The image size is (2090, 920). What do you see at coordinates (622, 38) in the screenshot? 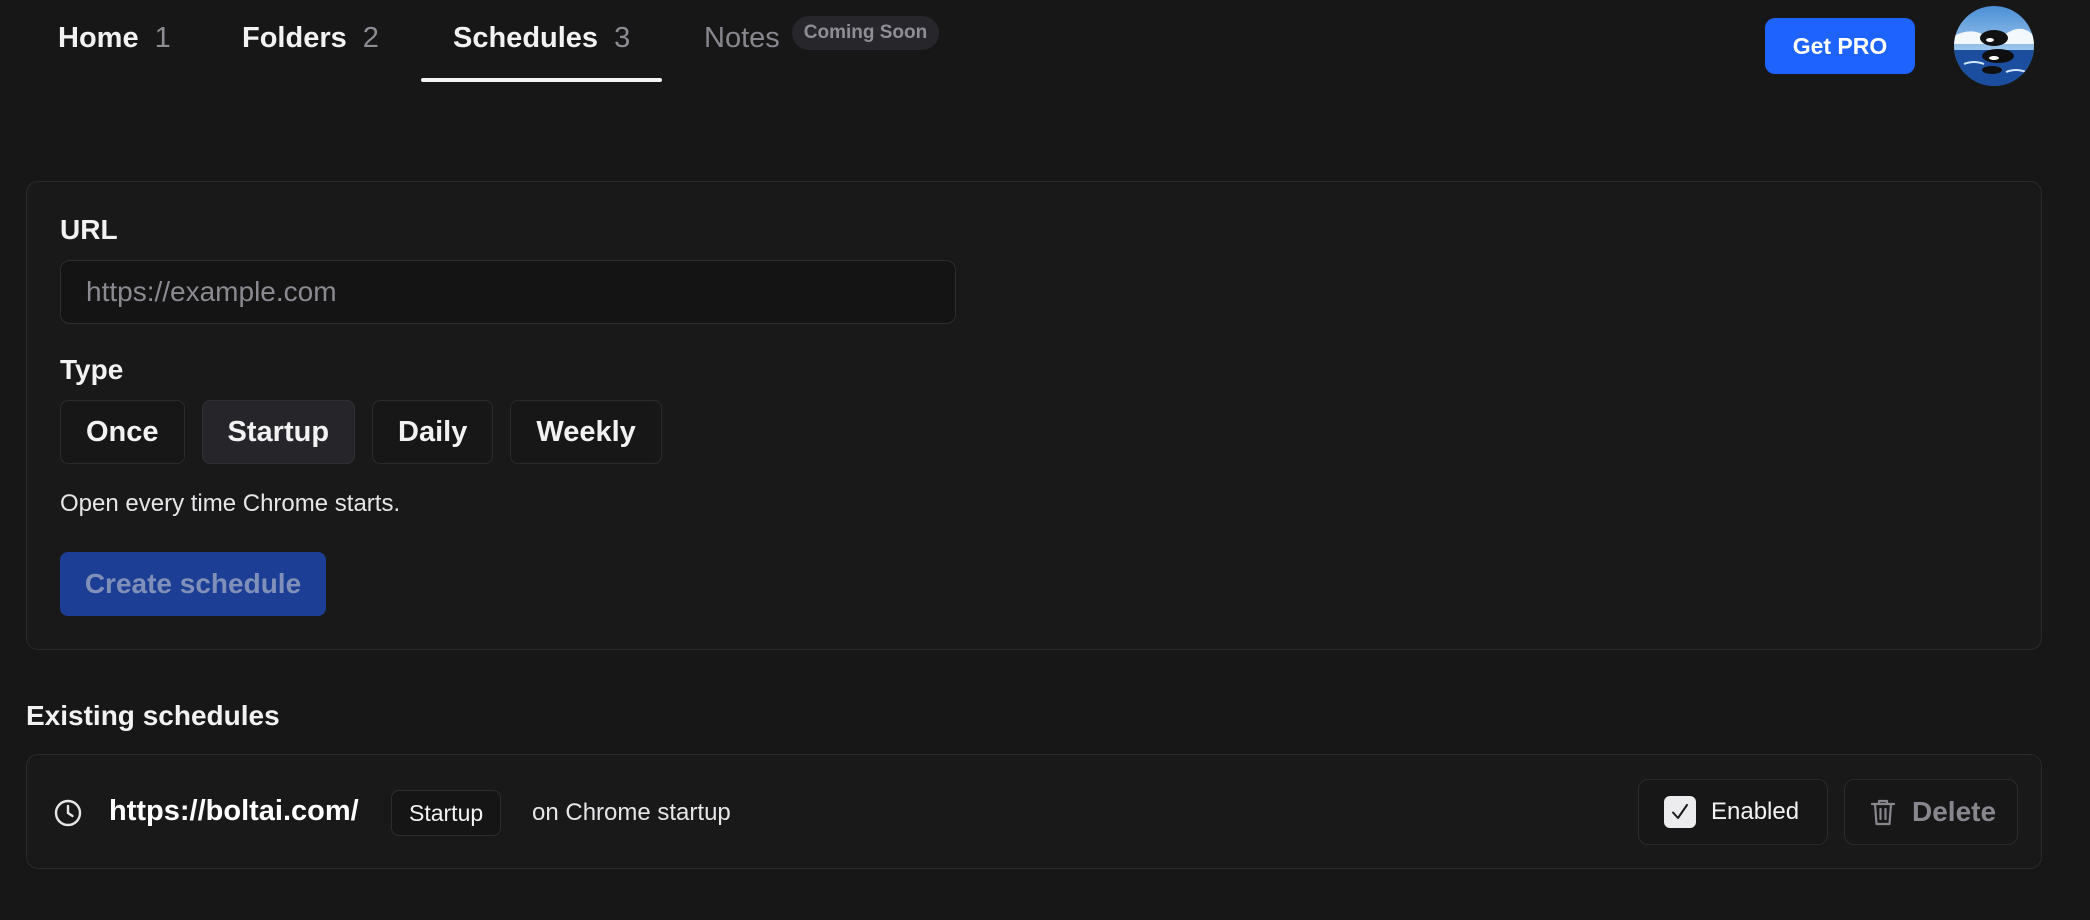
I see `tab-schedules-count: 3` at bounding box center [622, 38].